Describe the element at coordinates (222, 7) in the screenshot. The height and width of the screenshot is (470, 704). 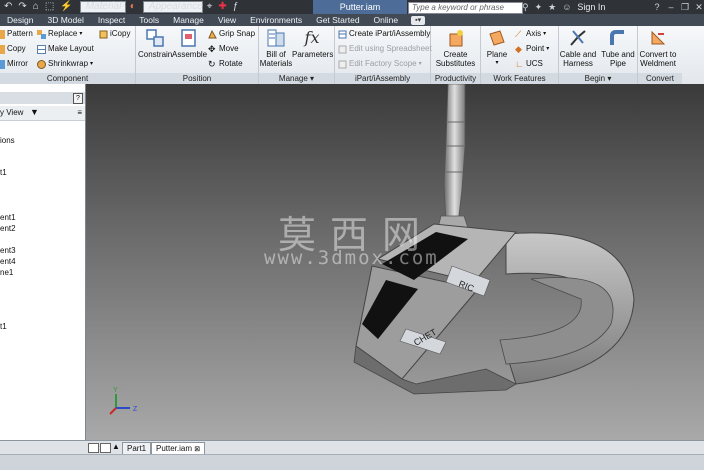
I see `adjust-icon: ✚` at that location.